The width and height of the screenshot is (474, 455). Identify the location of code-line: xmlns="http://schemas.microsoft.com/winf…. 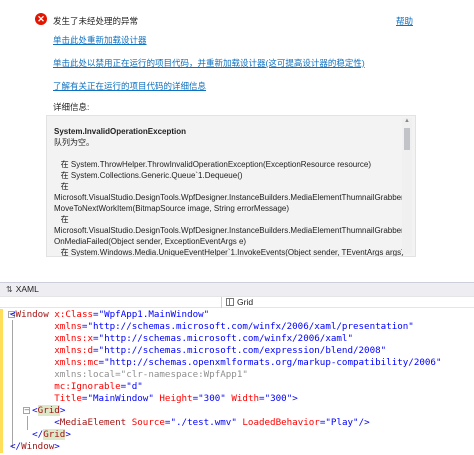
(237, 327).